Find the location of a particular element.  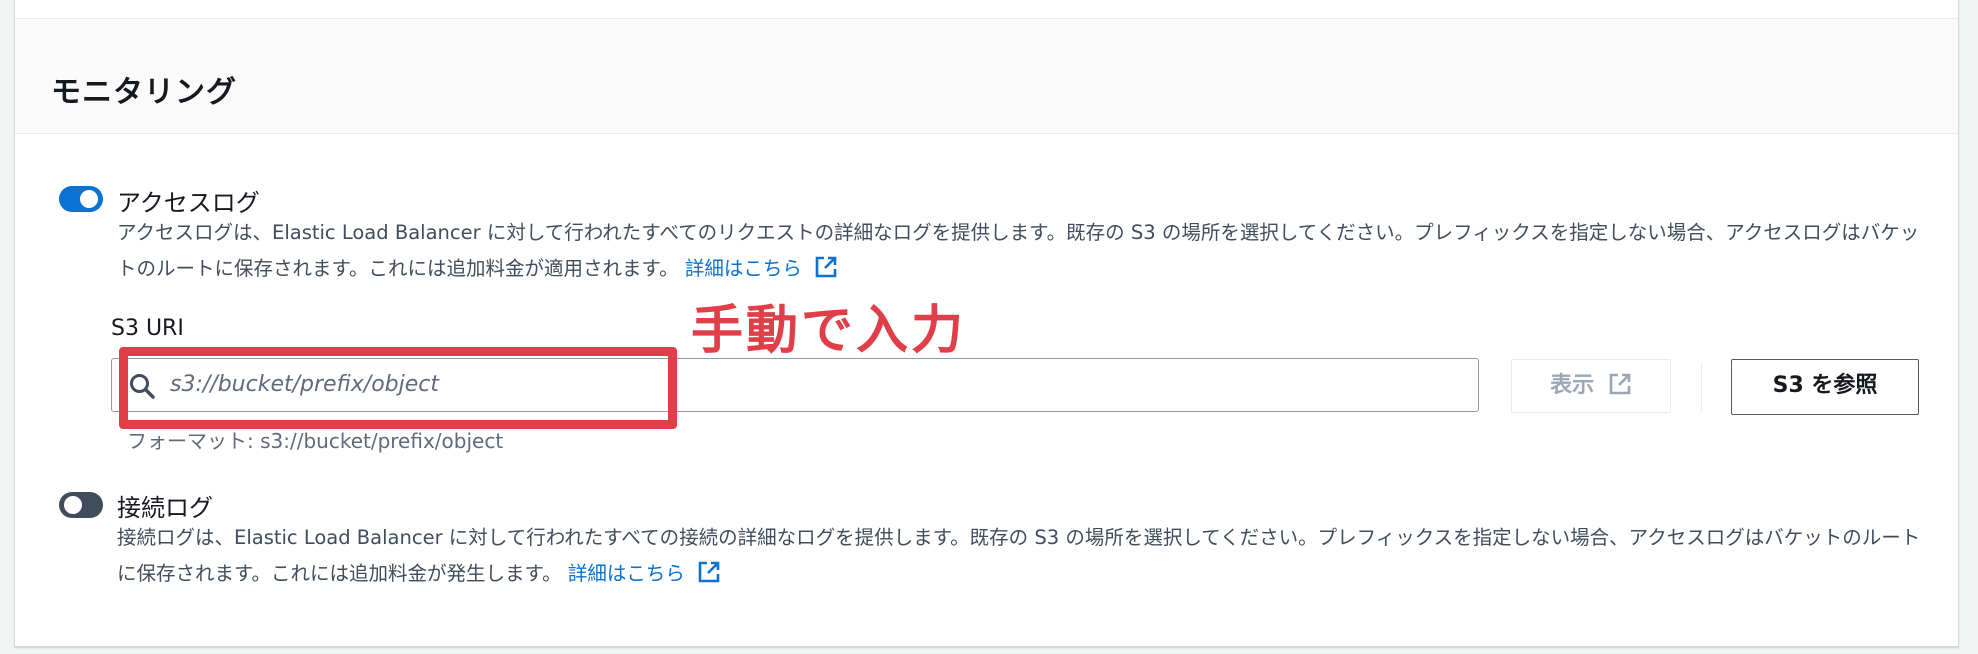

previous-section-edge is located at coordinates (986, 9).